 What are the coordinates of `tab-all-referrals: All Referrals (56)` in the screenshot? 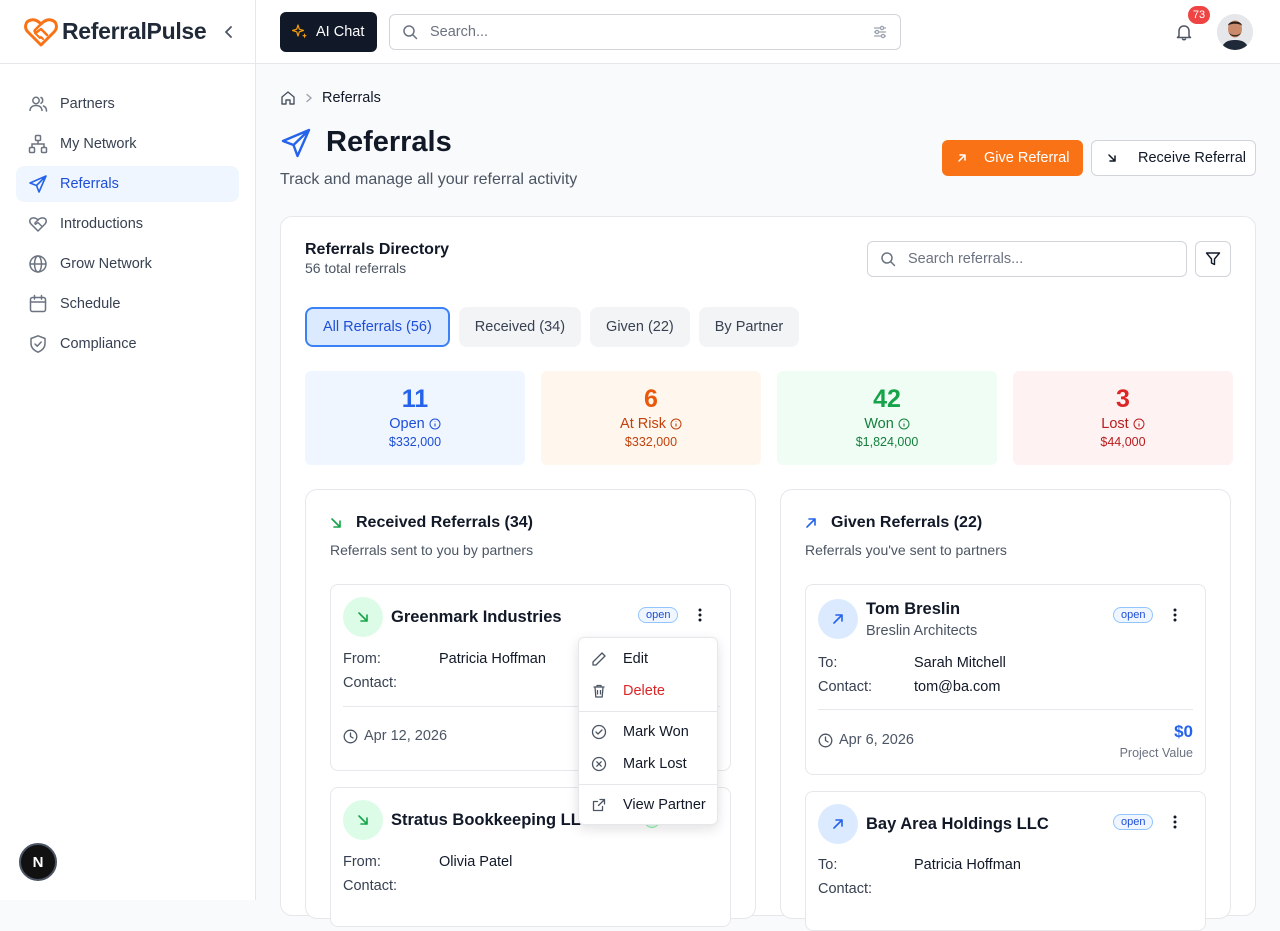 It's located at (377, 327).